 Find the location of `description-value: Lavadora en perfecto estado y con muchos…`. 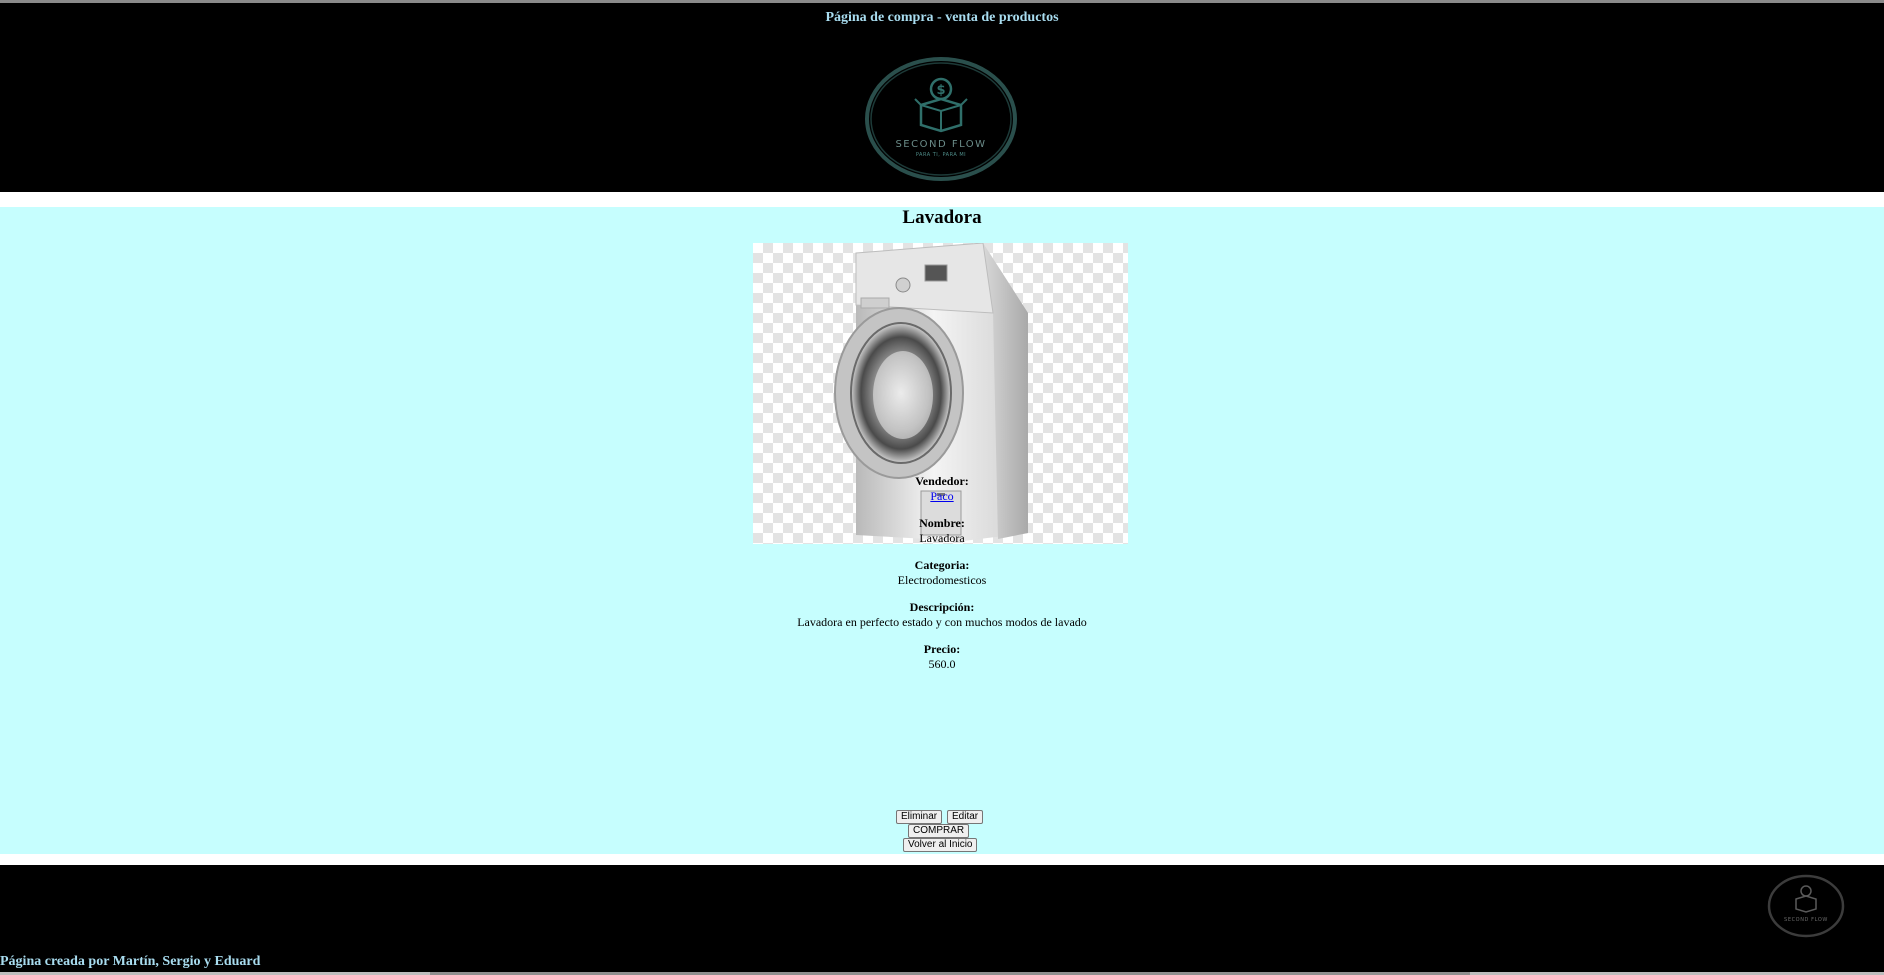

description-value: Lavadora en perfecto estado y con muchos… is located at coordinates (942, 622).